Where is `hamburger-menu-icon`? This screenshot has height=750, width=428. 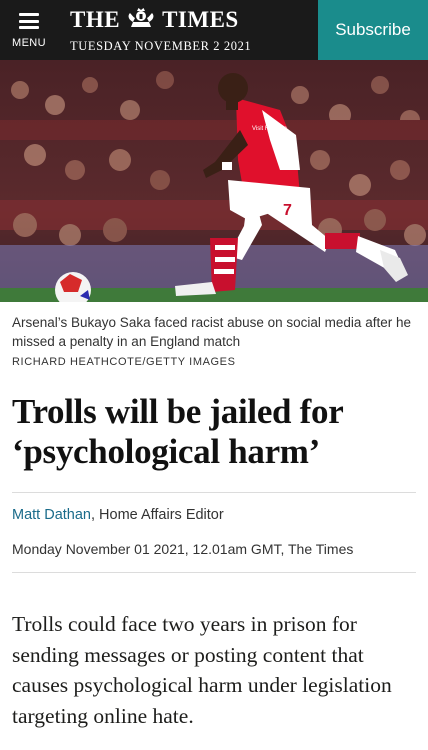 hamburger-menu-icon is located at coordinates (29, 21).